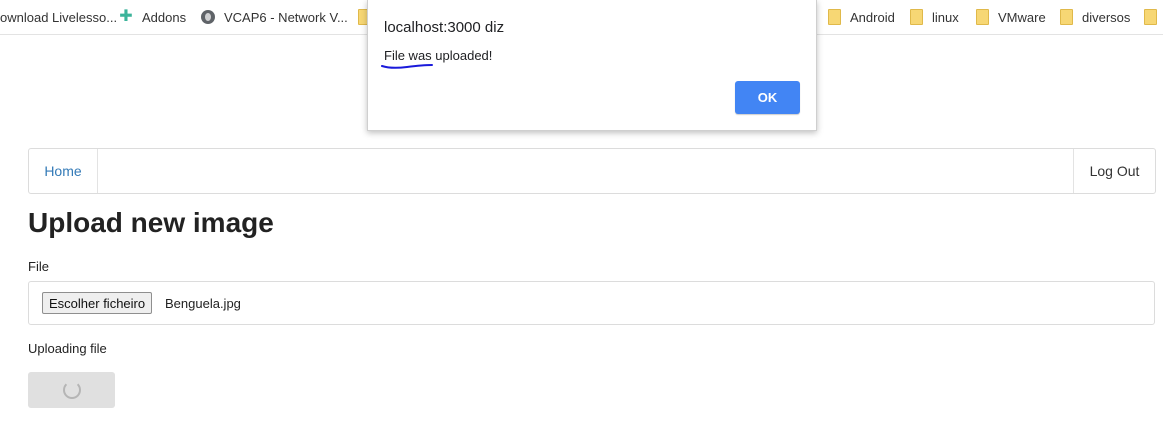 Image resolution: width=1163 pixels, height=422 pixels. What do you see at coordinates (97, 303) in the screenshot?
I see `choose-file-button: Escolher ficheiro` at bounding box center [97, 303].